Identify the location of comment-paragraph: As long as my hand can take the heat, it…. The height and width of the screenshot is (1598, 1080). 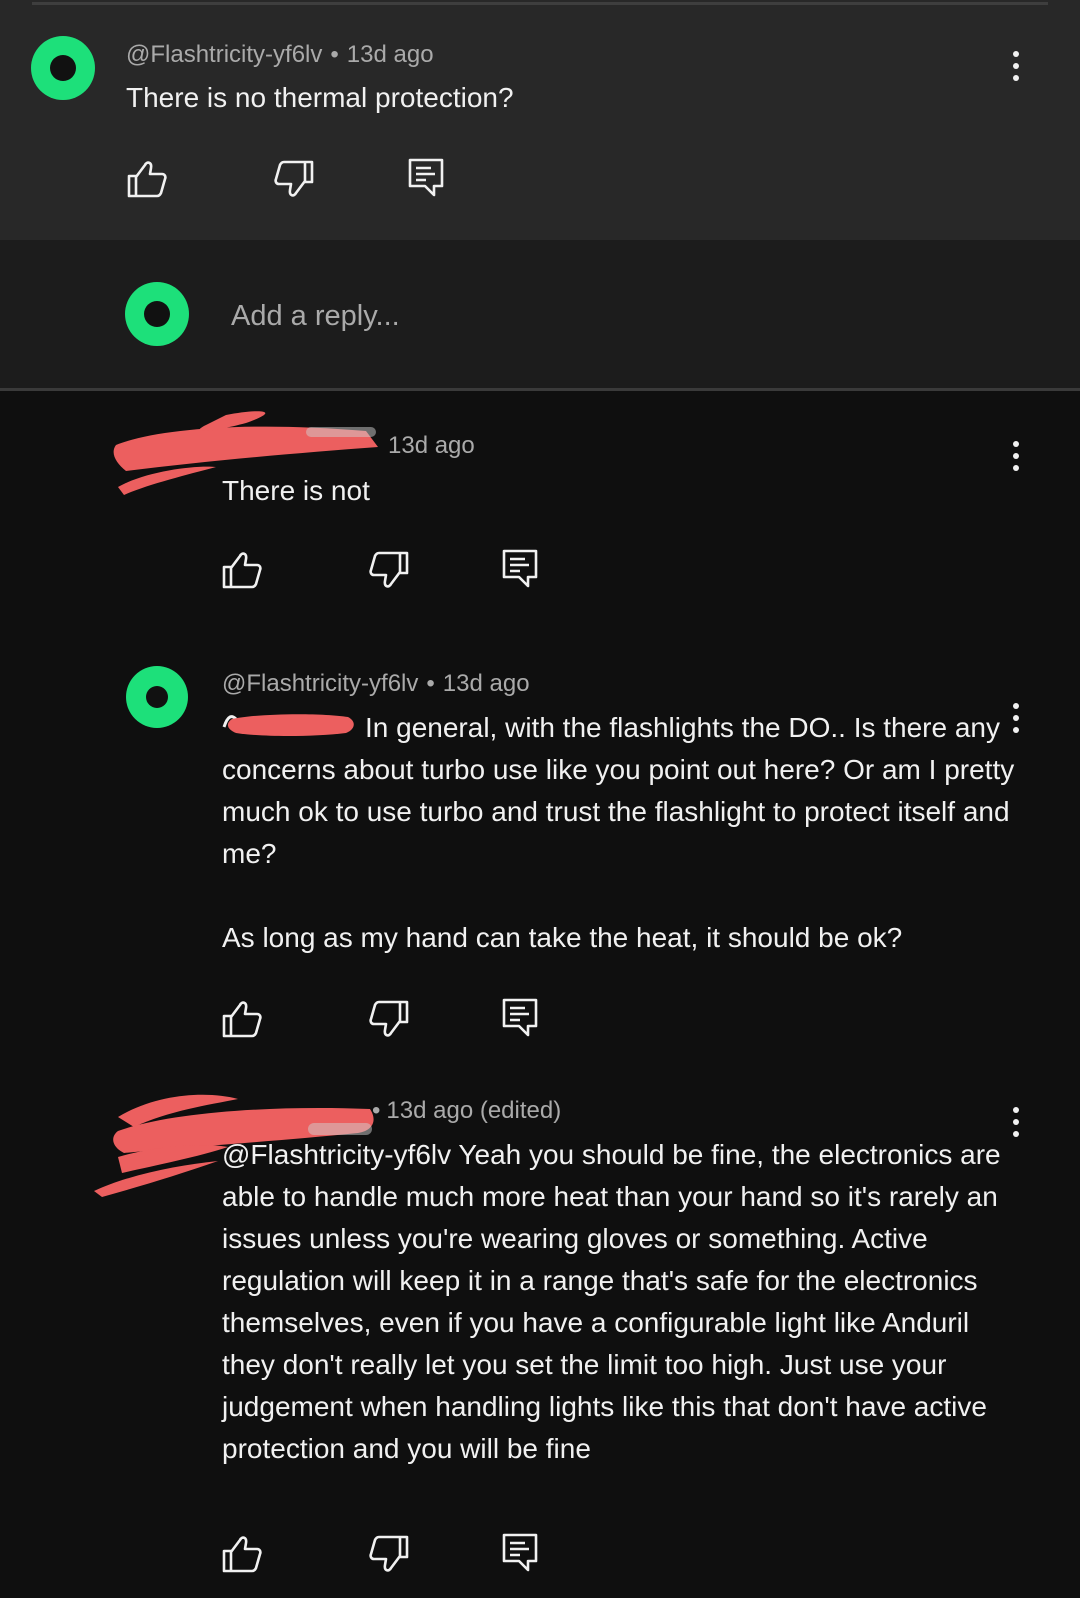
(562, 937).